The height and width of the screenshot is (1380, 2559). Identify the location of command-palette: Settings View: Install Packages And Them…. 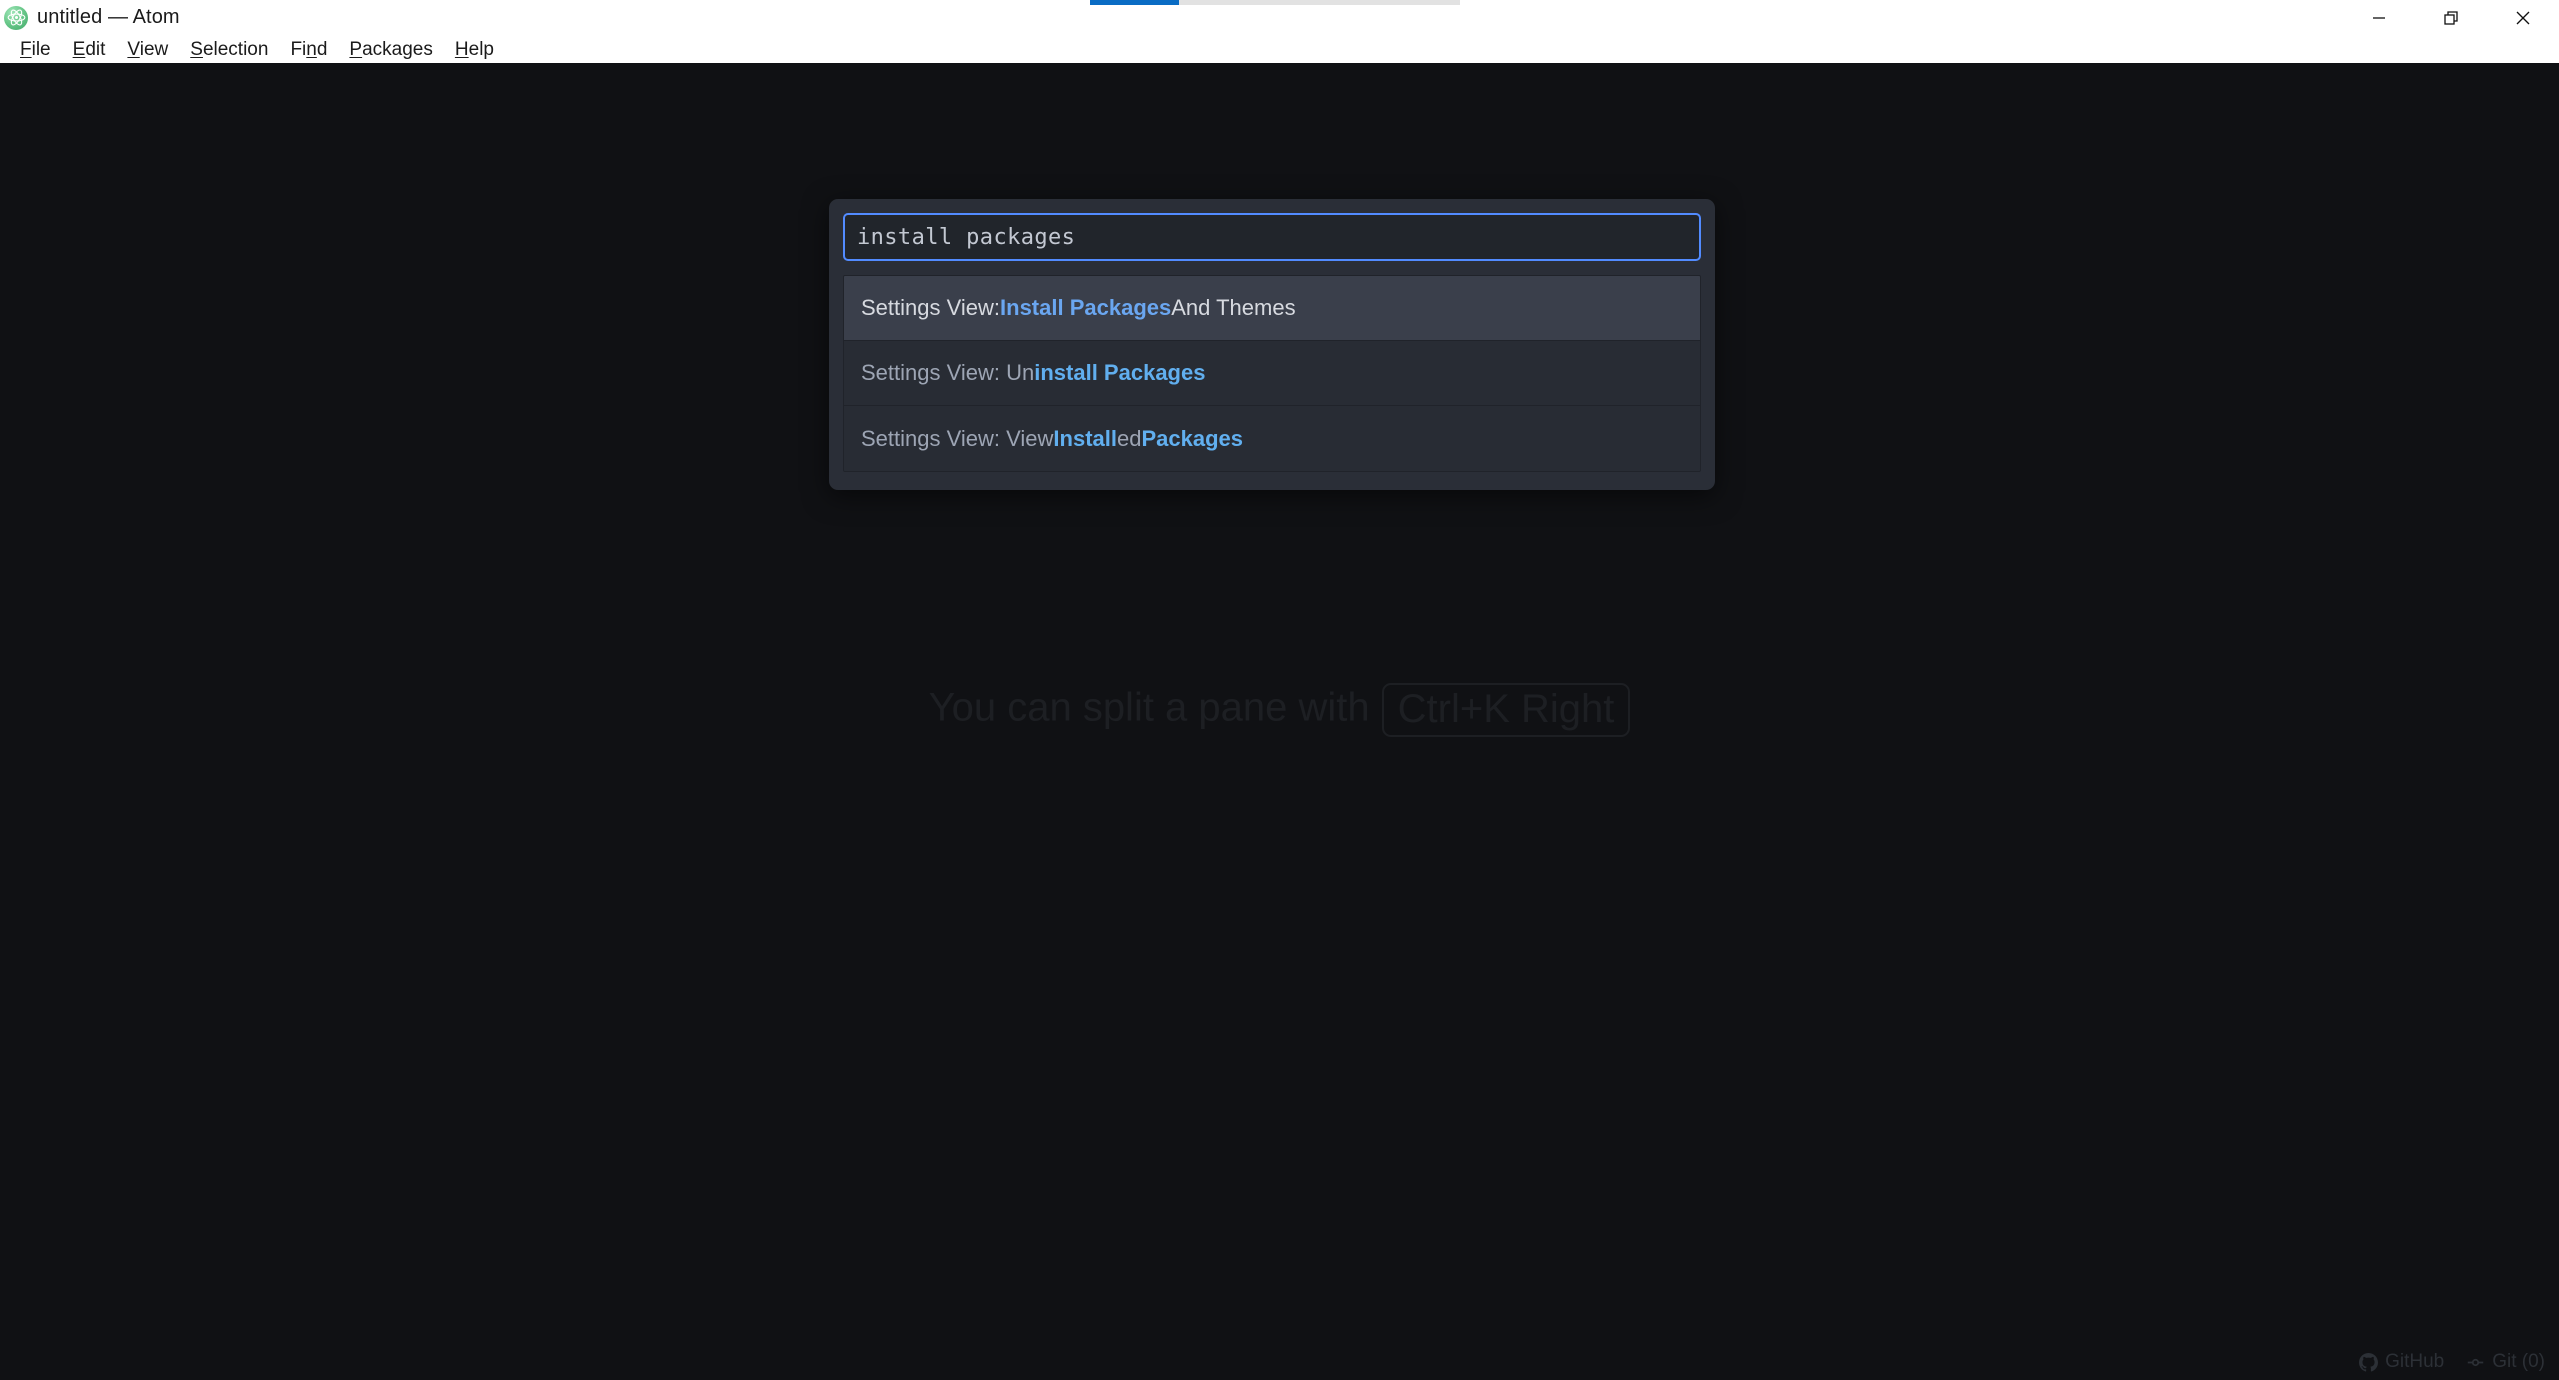
(1272, 344).